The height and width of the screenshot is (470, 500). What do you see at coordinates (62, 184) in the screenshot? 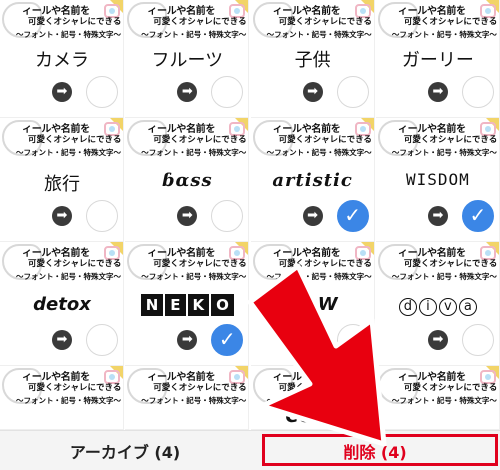
I see `card-word: 旅行` at bounding box center [62, 184].